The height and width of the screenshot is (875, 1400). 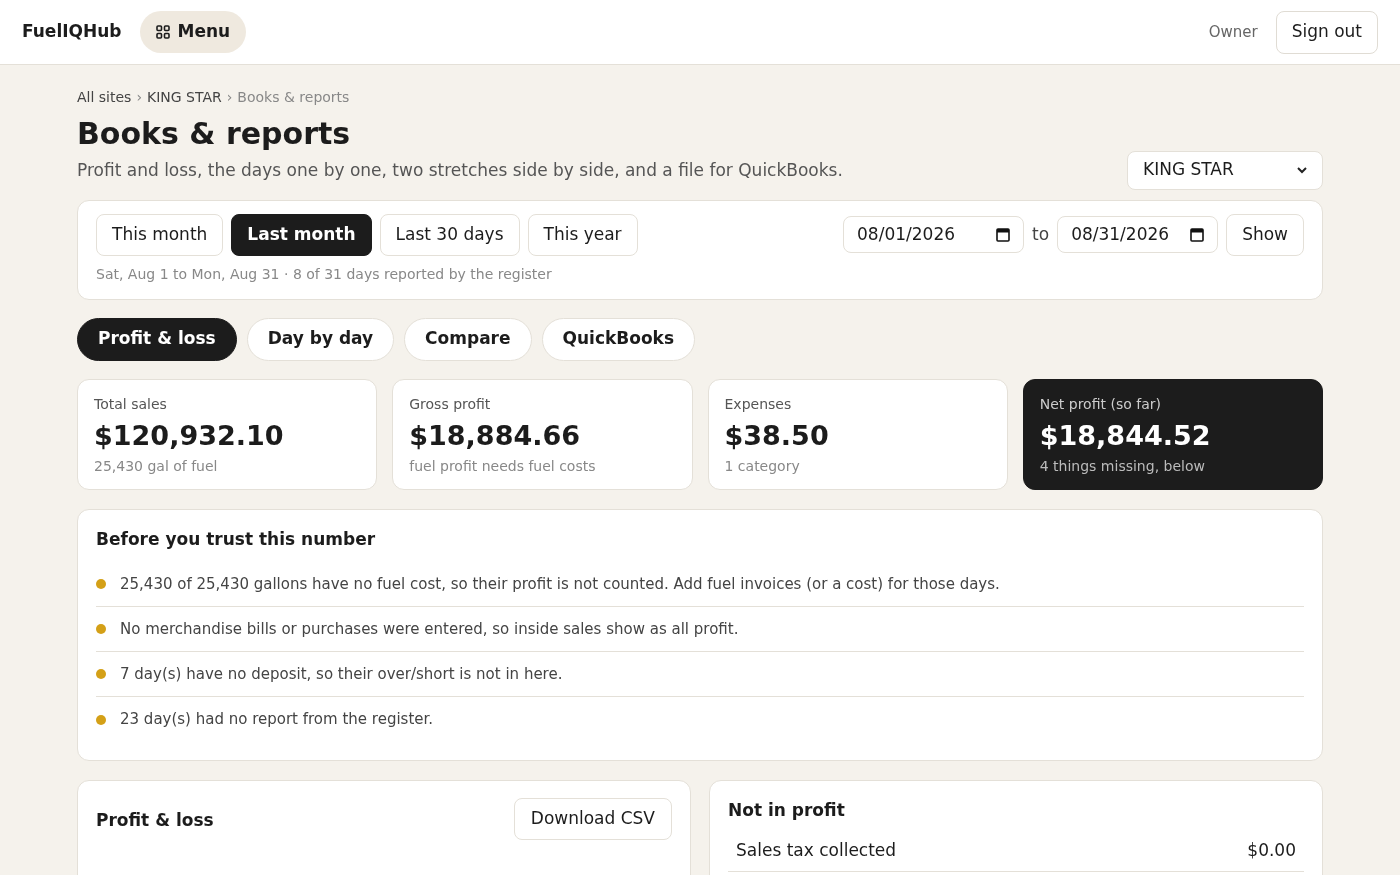 What do you see at coordinates (214, 134) in the screenshot?
I see `page-title: Books & reports` at bounding box center [214, 134].